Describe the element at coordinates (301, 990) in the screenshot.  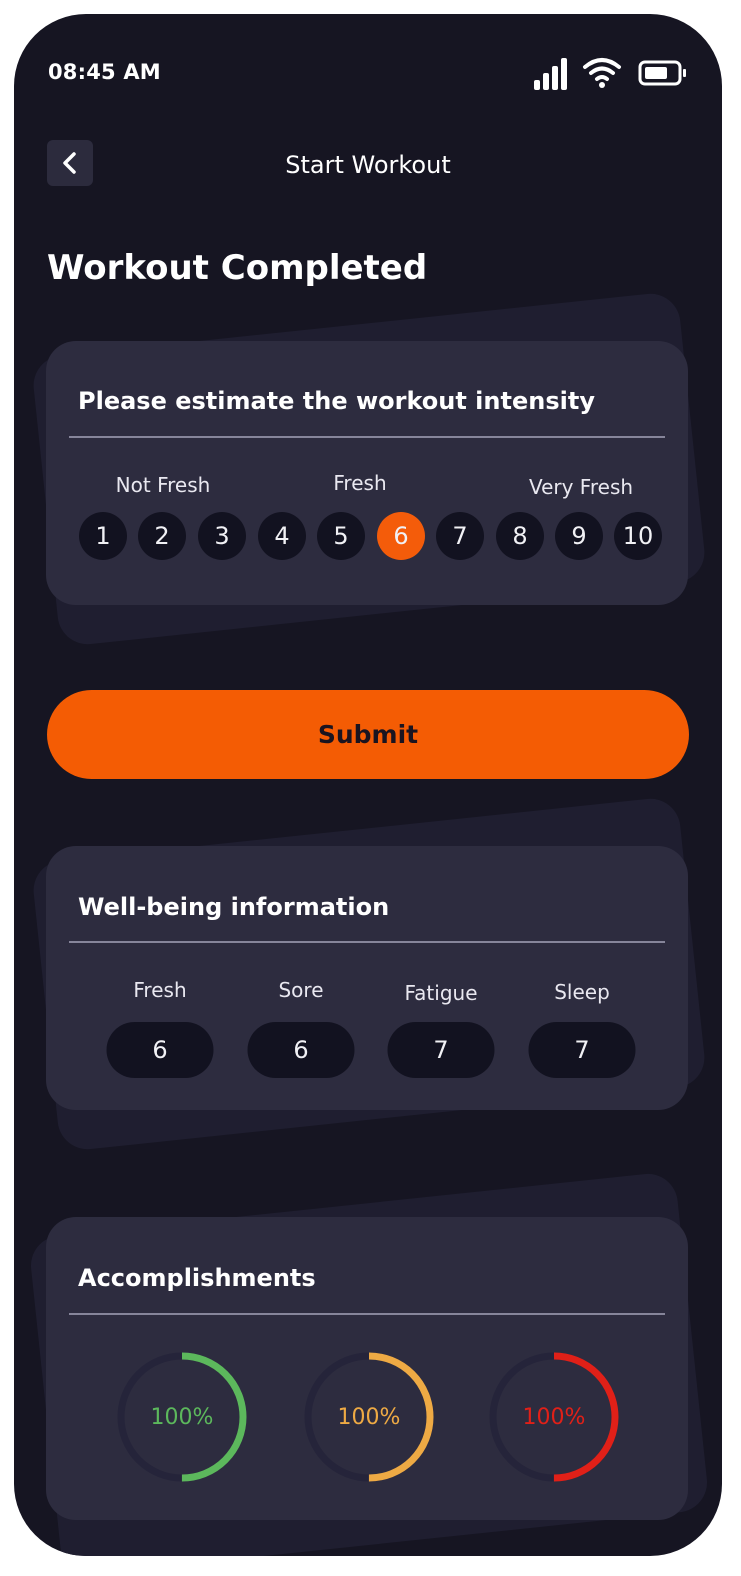
I see `wellbeing-label-sore: Sore` at that location.